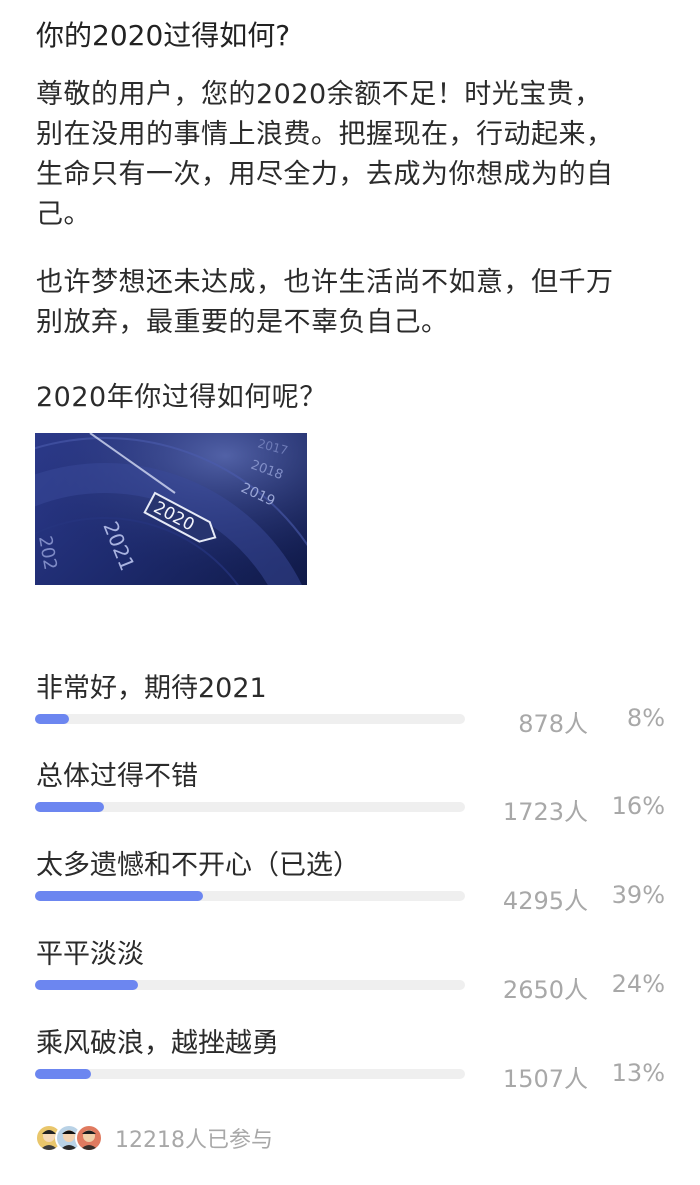  I want to click on post-title: 你的2020过得如何?, so click(163, 35).